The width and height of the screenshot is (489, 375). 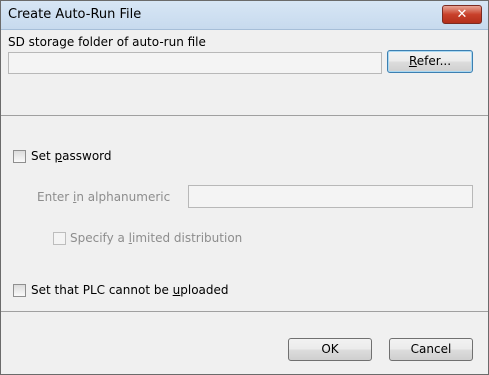 What do you see at coordinates (19, 290) in the screenshot?
I see `plc-upload-checkbox` at bounding box center [19, 290].